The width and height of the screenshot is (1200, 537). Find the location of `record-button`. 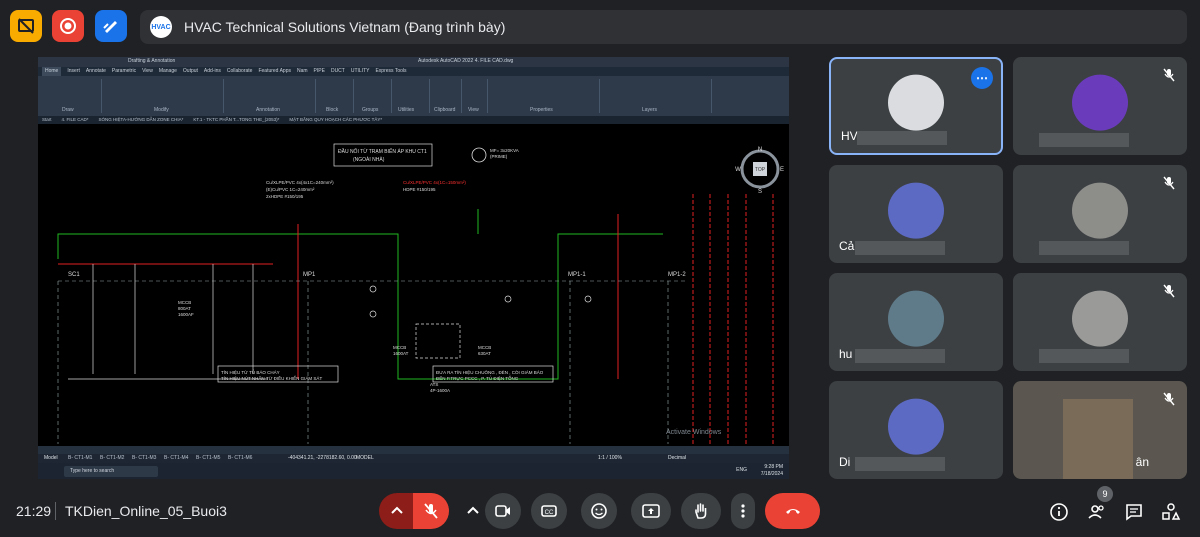

record-button is located at coordinates (68, 26).